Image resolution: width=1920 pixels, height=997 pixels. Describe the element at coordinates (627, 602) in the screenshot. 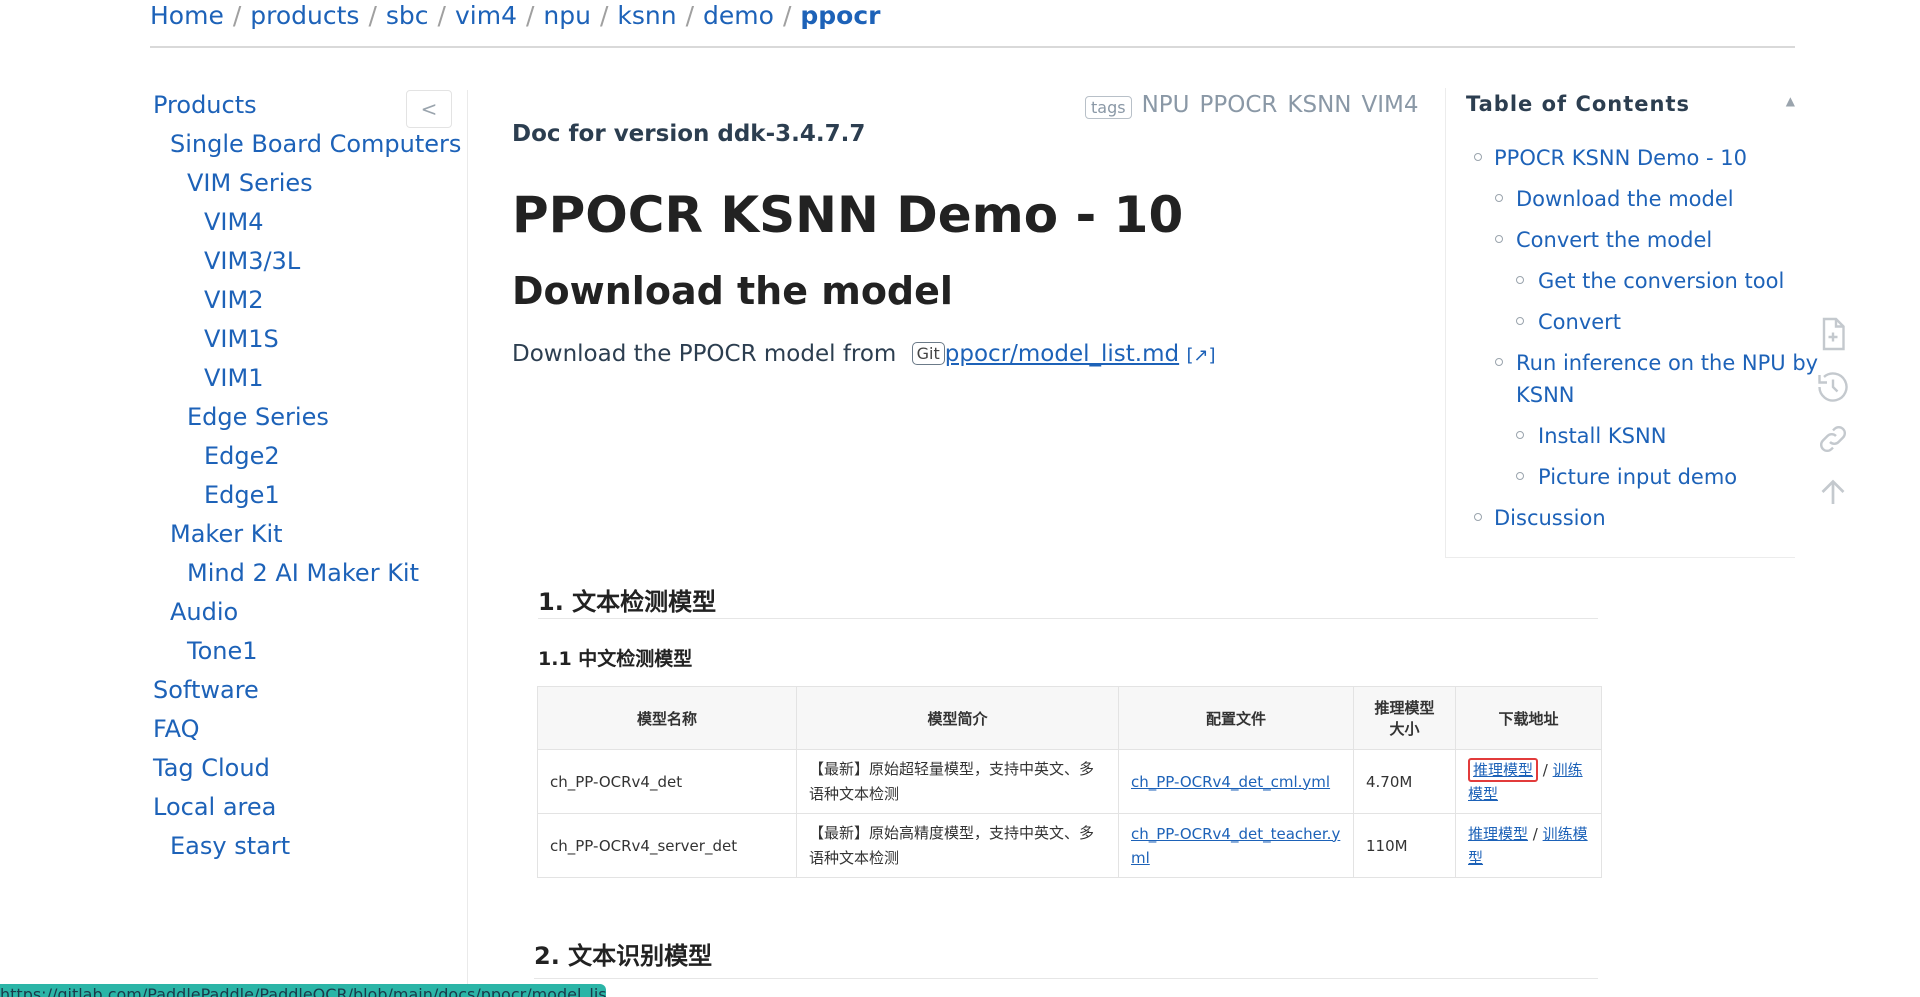

I see `detection-models-heading: 1. 文本检测模型` at that location.